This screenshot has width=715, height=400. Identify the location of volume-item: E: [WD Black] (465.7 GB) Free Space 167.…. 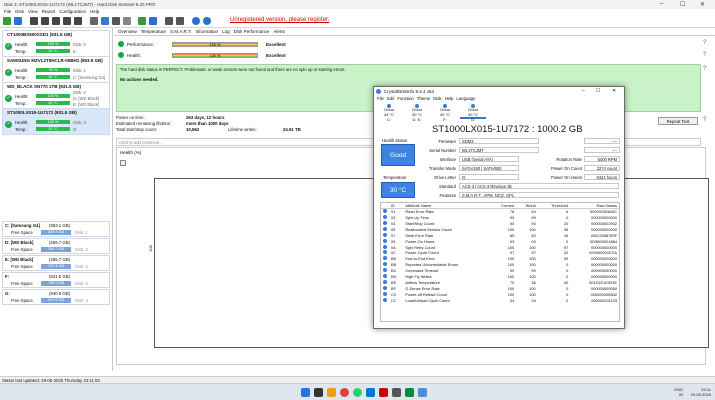
(56, 263).